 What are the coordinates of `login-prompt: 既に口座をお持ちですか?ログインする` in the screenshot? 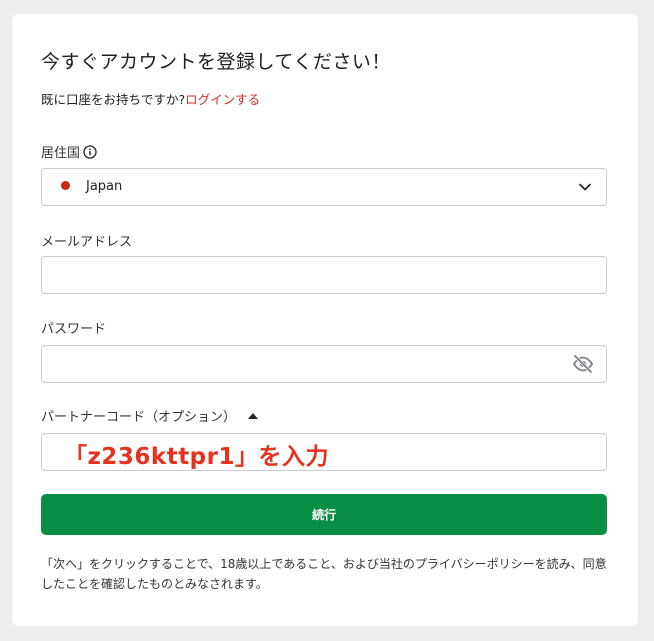 It's located at (150, 98).